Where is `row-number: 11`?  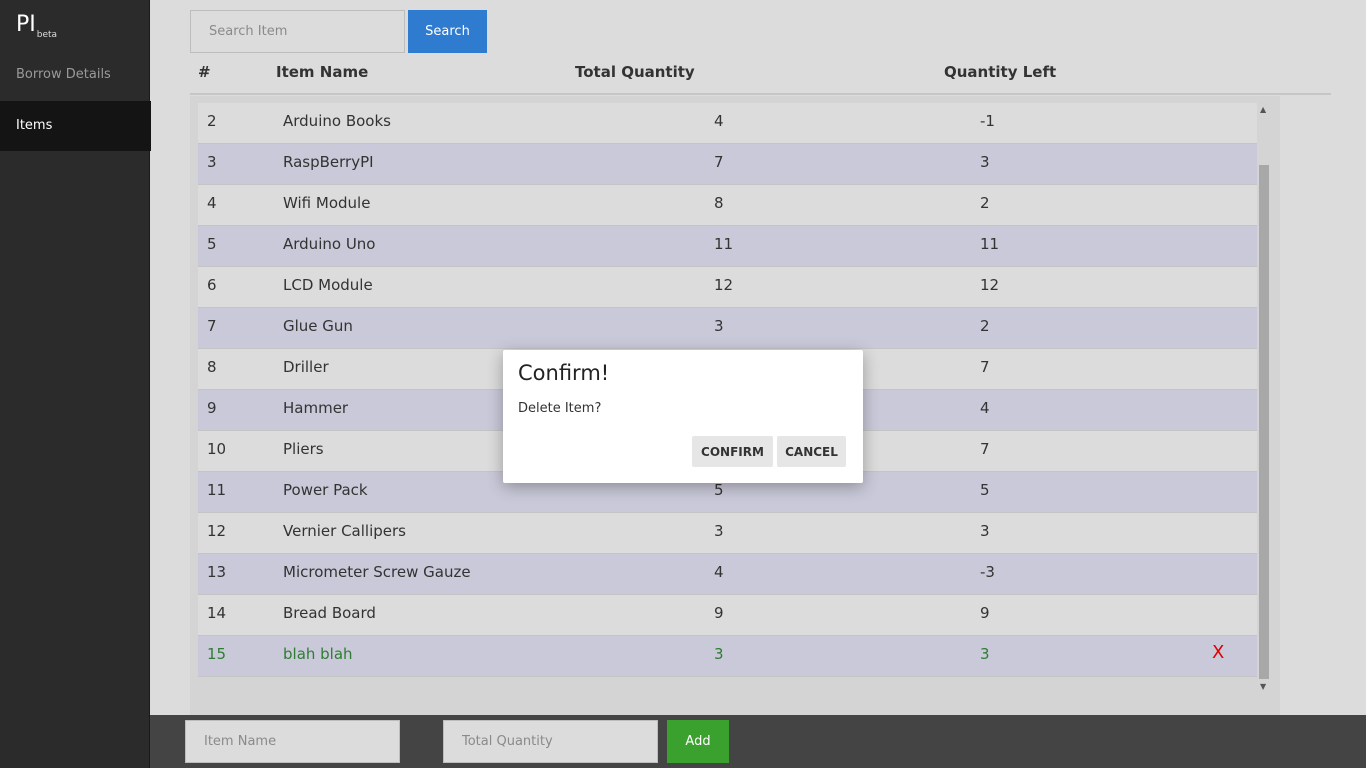
row-number: 11 is located at coordinates (217, 490).